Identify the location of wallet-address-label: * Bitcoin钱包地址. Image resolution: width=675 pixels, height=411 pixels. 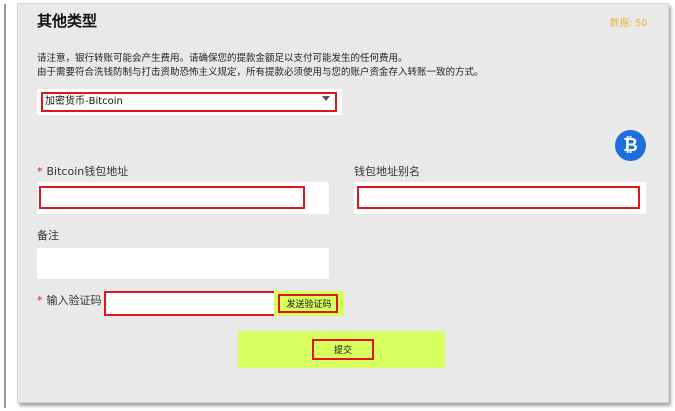
(82, 171).